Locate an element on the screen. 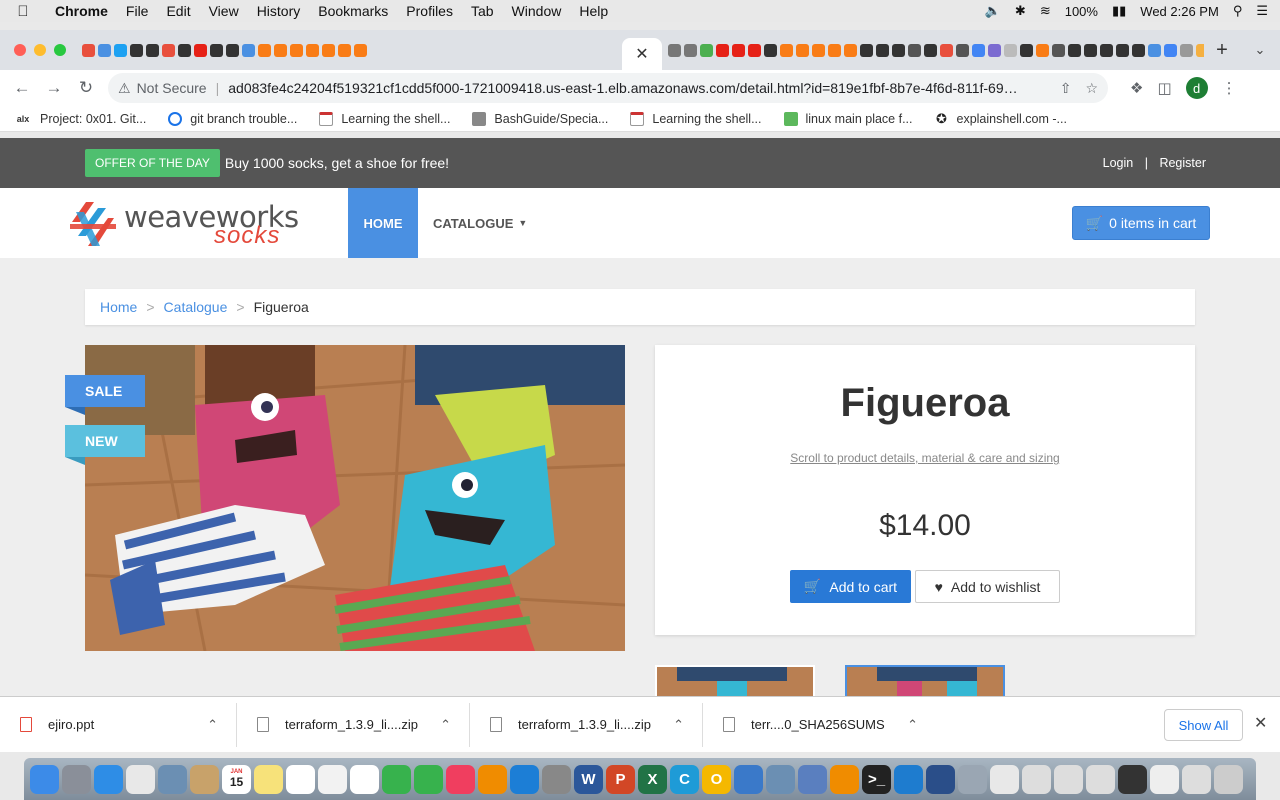  c-icon: C is located at coordinates (684, 779).